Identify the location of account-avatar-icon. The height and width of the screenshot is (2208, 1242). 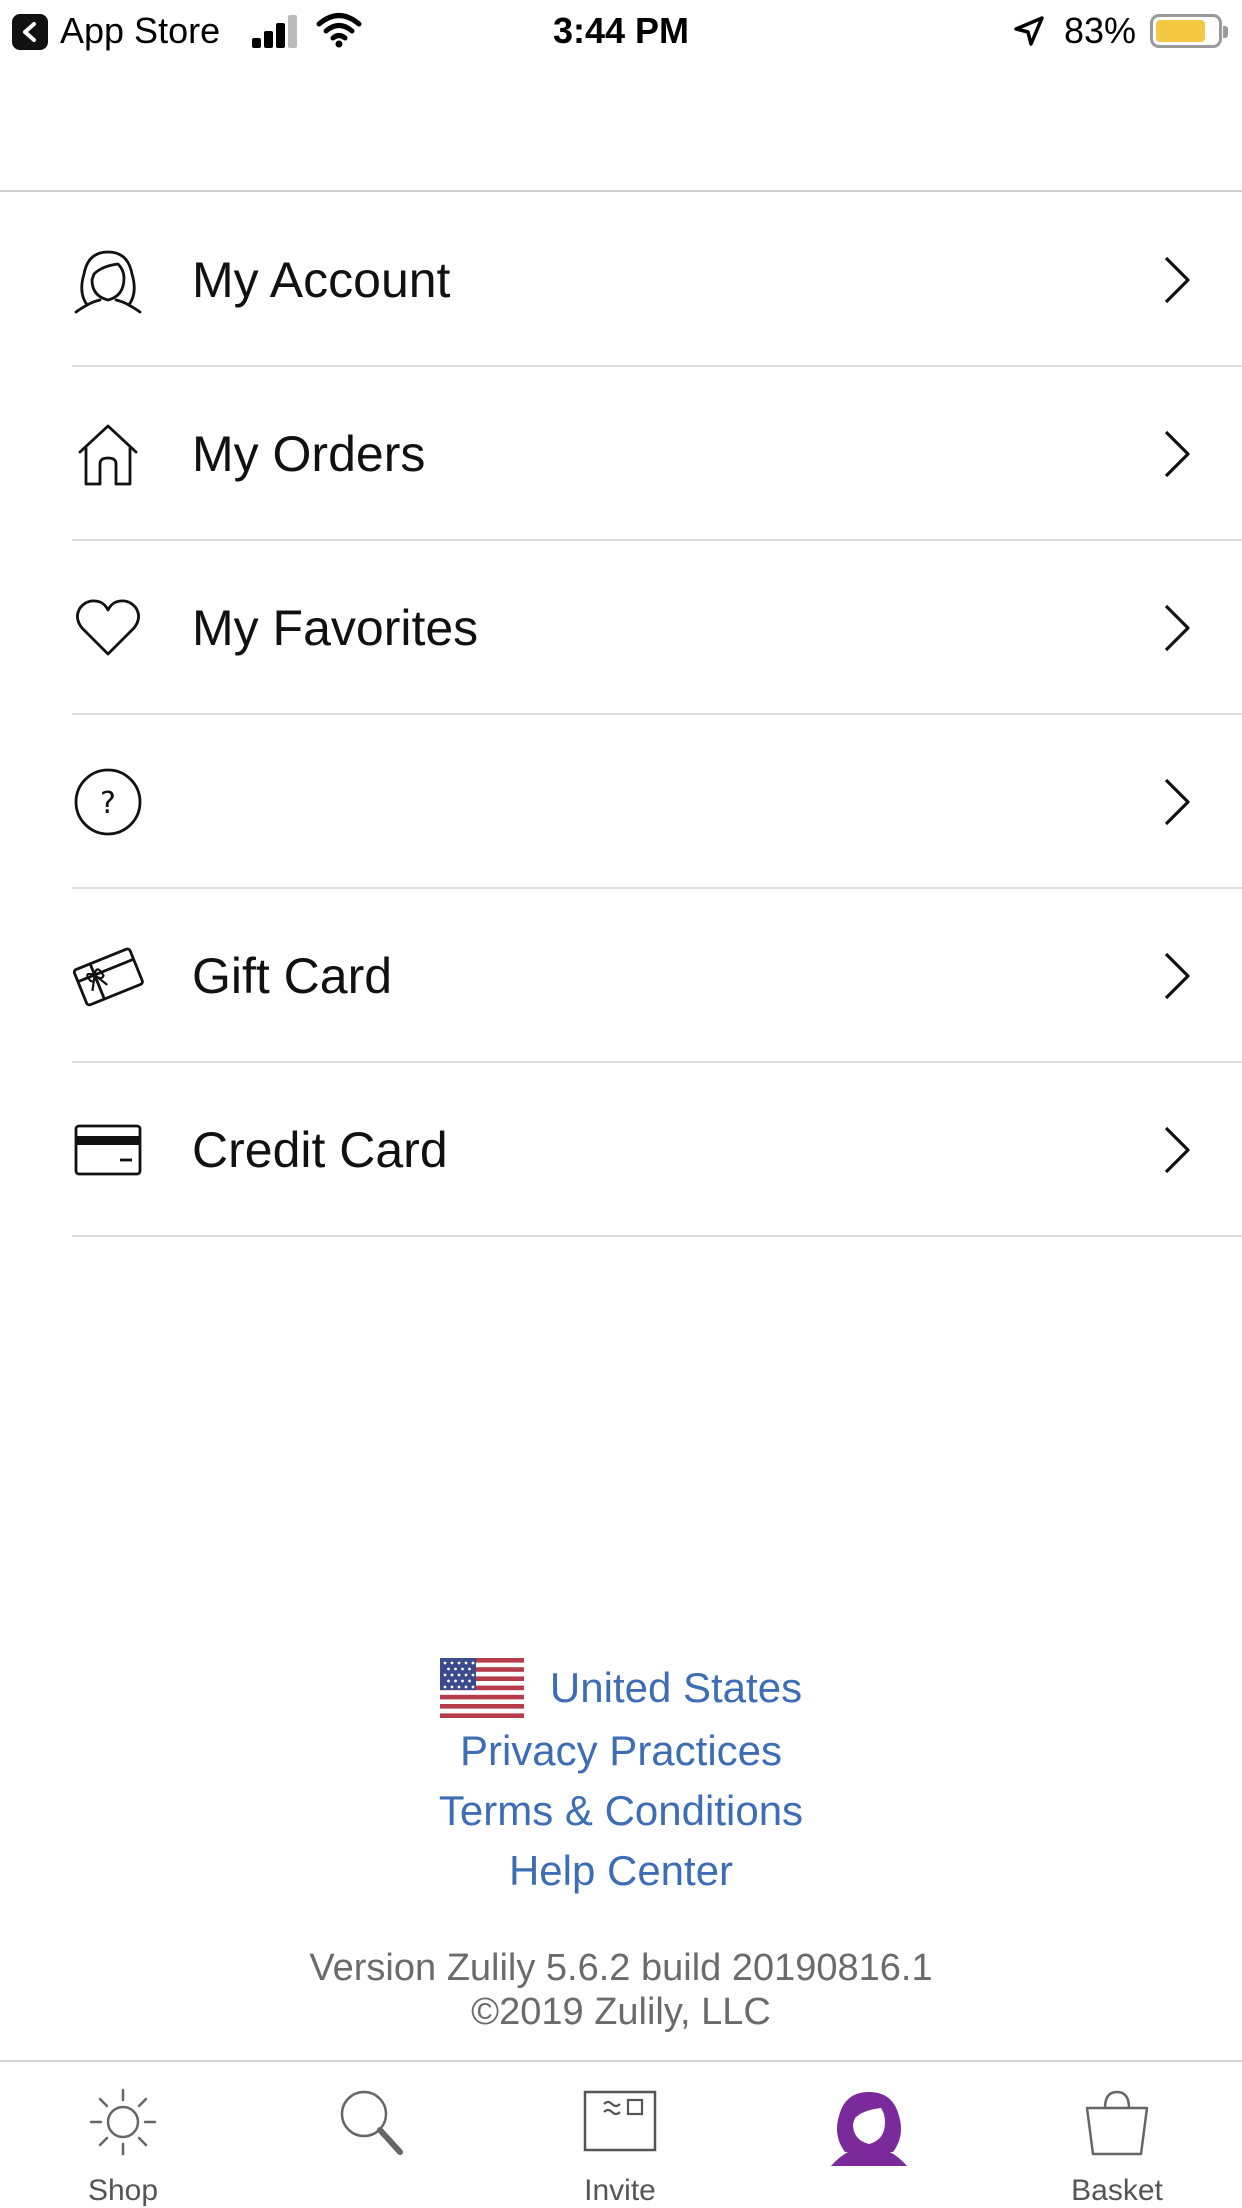
(869, 2129).